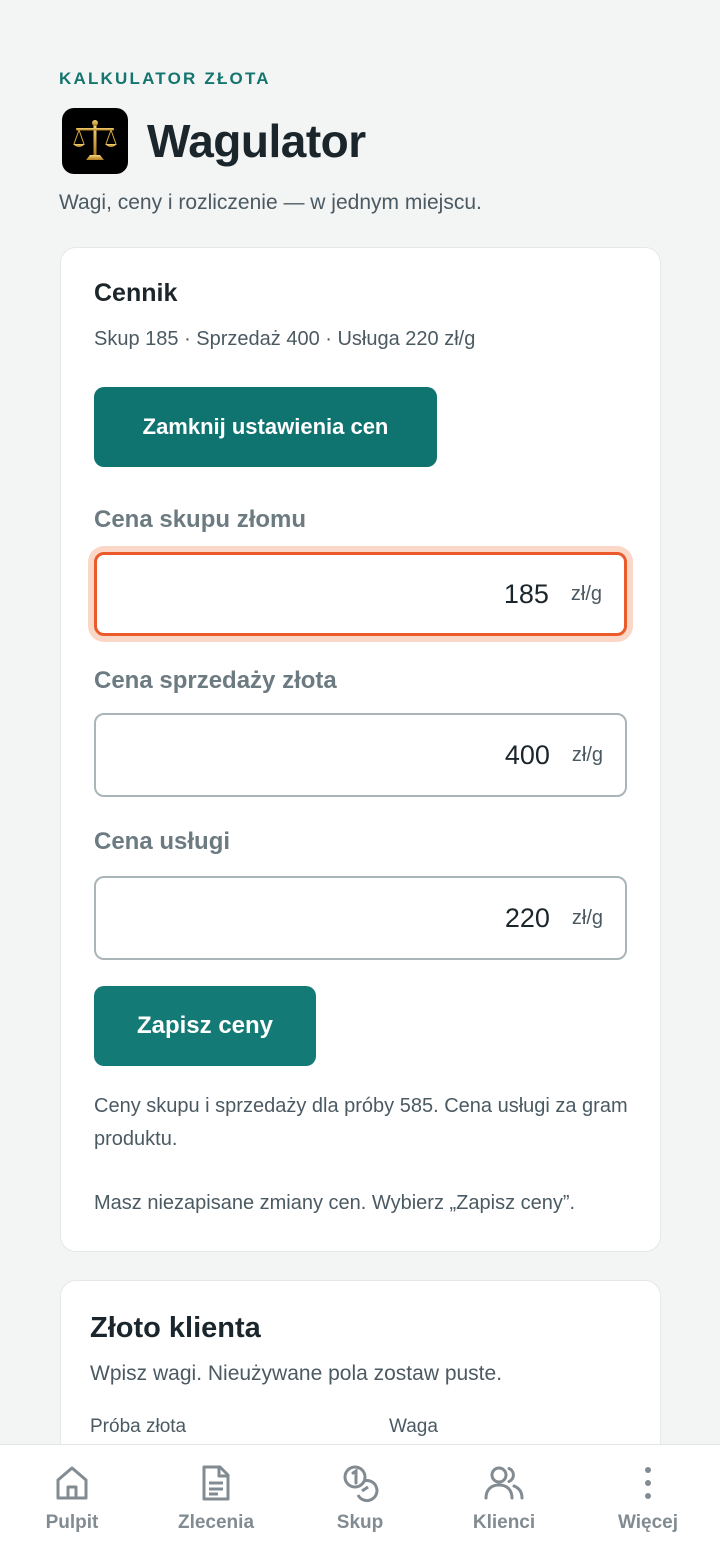  I want to click on coins-icon, so click(361, 1484).